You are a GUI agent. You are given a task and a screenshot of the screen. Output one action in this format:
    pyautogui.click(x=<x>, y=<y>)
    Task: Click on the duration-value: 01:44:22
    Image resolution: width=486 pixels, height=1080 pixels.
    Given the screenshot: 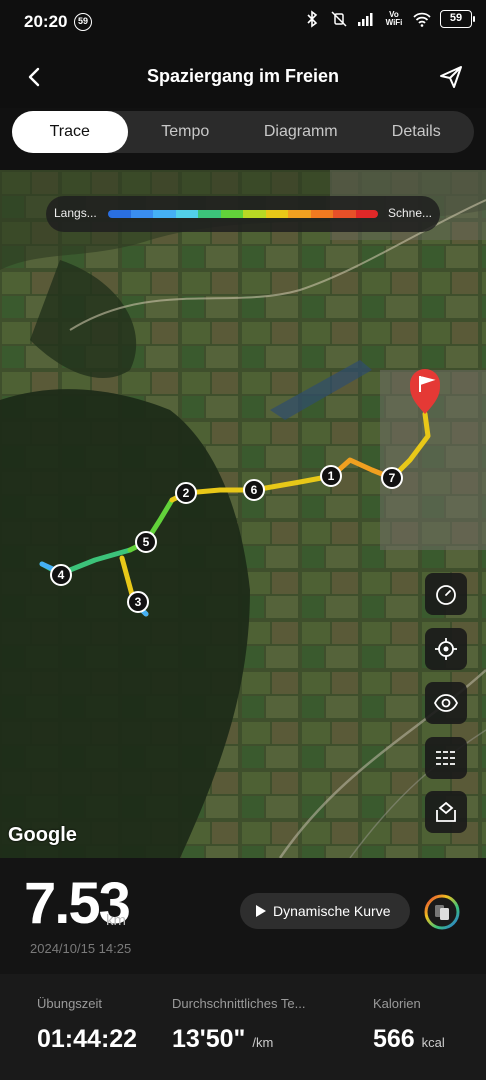 What is the action you would take?
    pyautogui.click(x=87, y=1039)
    